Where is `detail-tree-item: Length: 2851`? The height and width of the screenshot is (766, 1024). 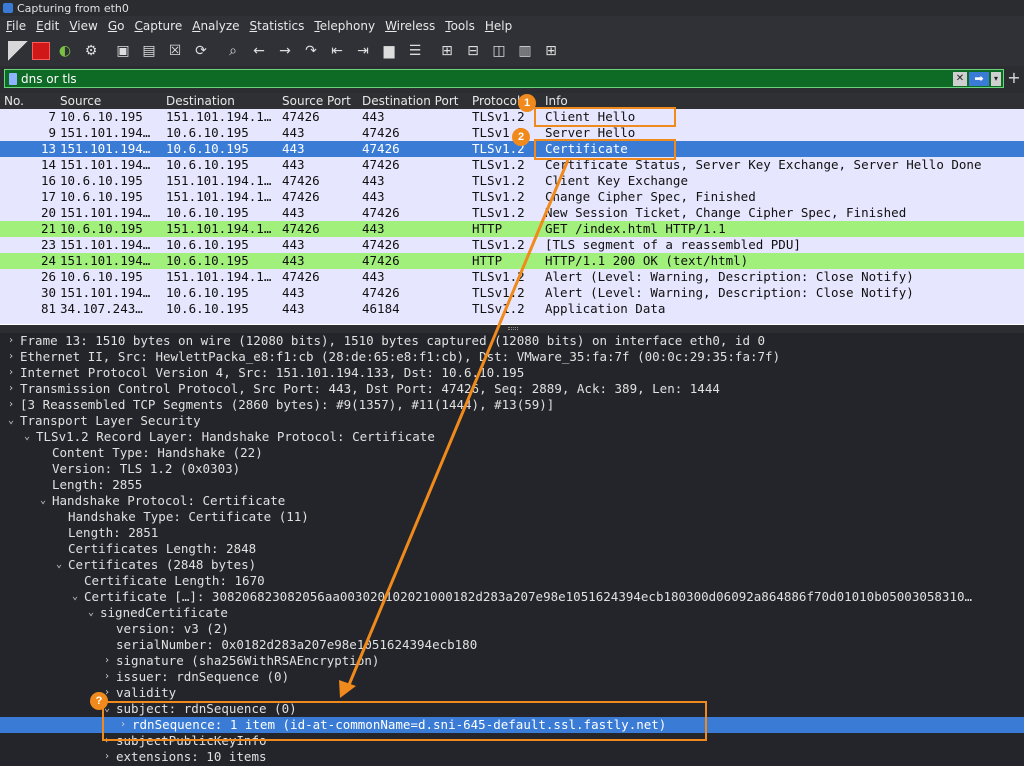
detail-tree-item: Length: 2851 is located at coordinates (512, 533).